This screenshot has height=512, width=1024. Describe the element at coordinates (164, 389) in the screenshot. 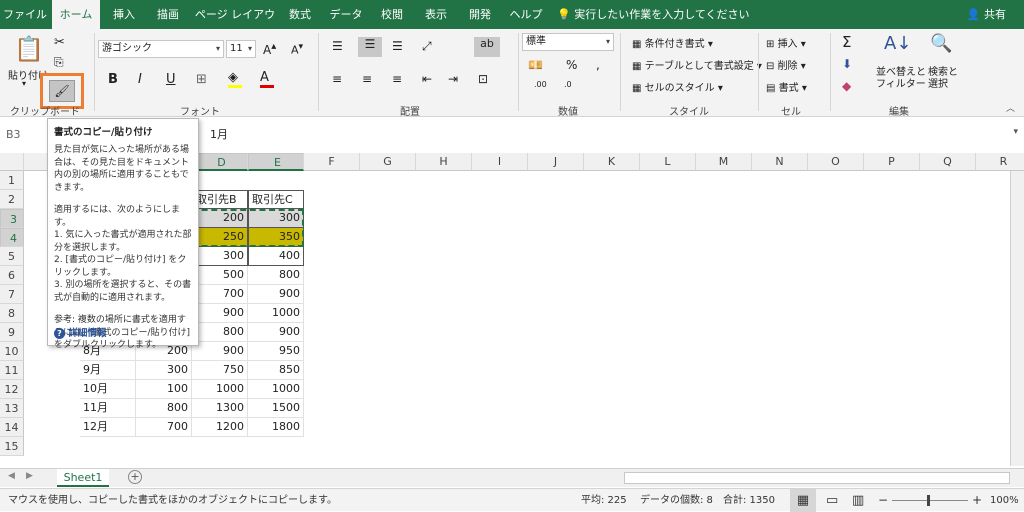

I see `cell-c12: 100` at that location.